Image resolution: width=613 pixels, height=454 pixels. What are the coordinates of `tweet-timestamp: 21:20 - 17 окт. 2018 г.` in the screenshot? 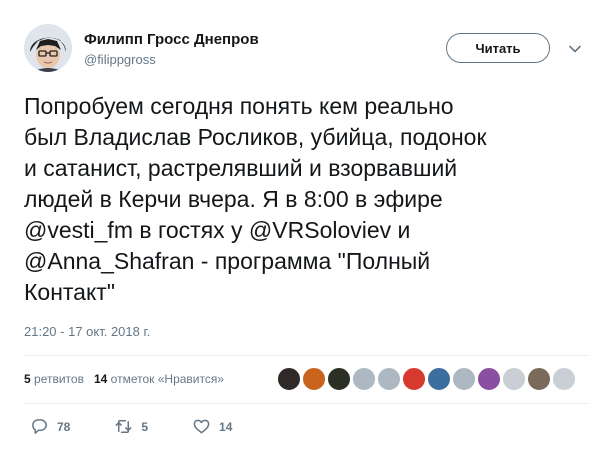 It's located at (87, 331).